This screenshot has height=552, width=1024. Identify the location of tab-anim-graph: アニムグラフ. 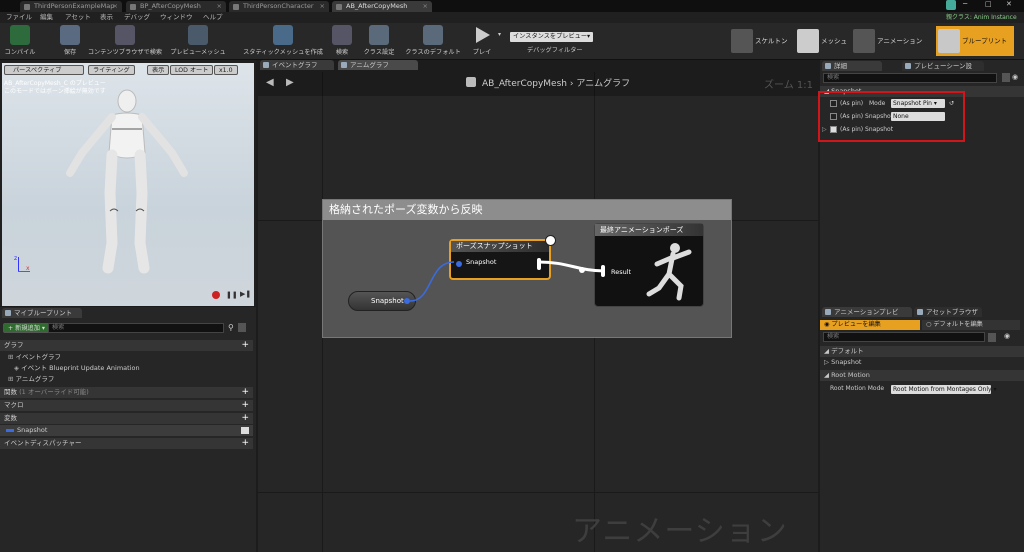
(378, 65).